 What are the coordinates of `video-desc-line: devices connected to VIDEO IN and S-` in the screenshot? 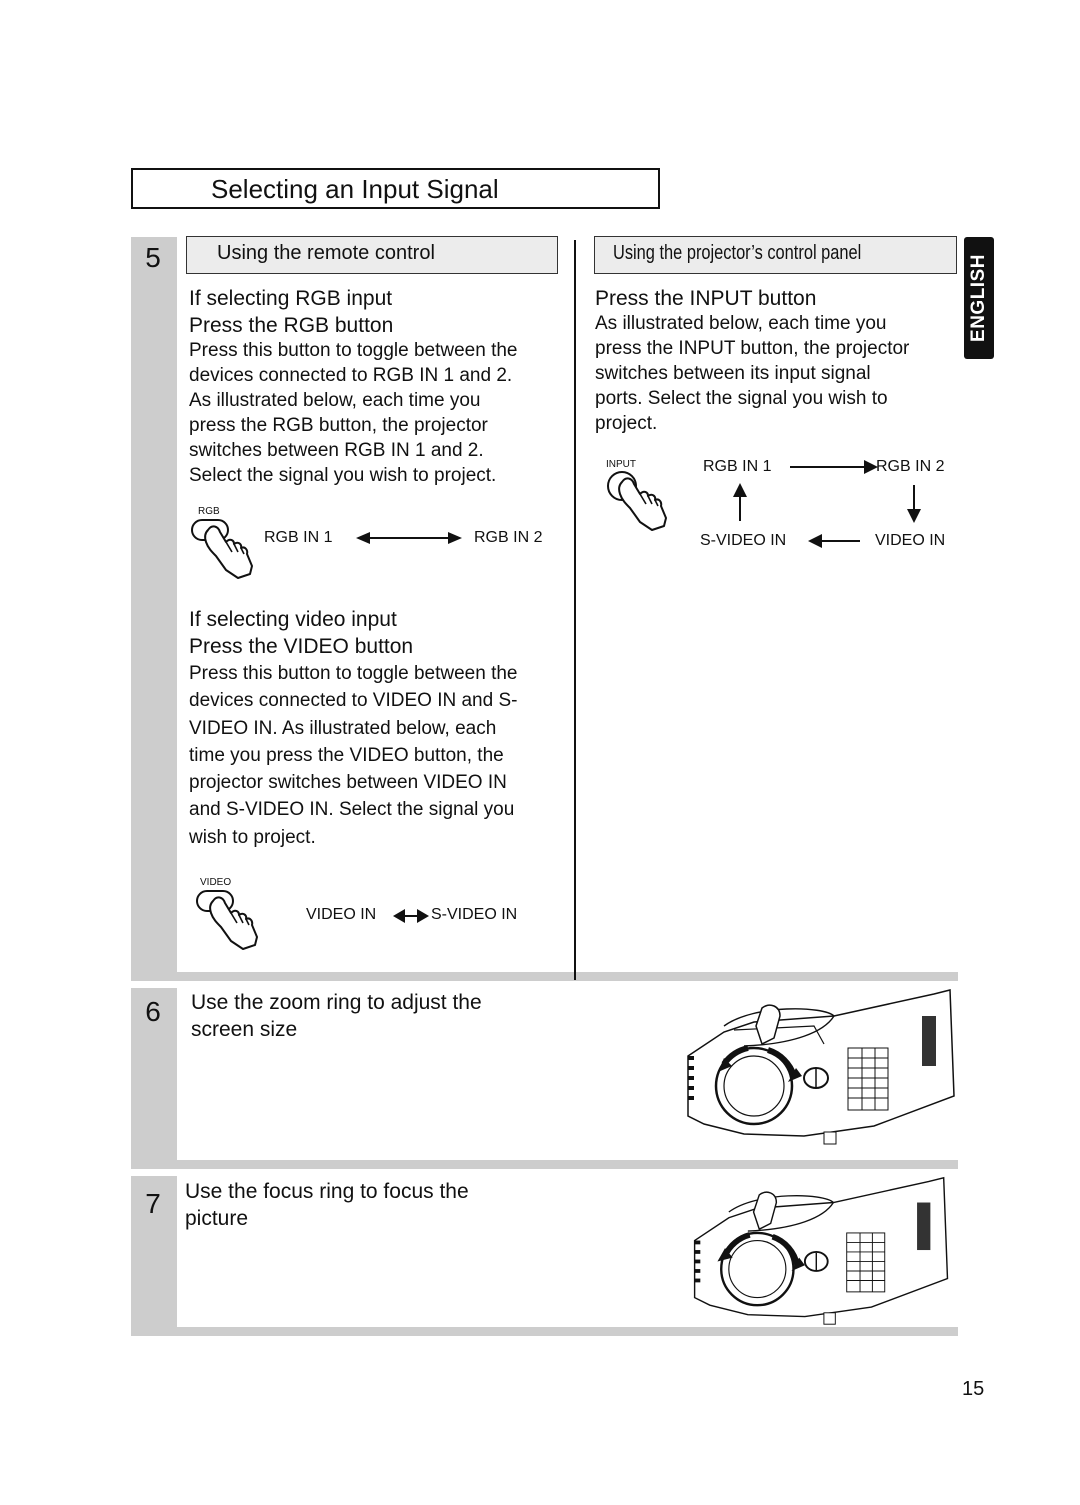 It's located at (353, 701).